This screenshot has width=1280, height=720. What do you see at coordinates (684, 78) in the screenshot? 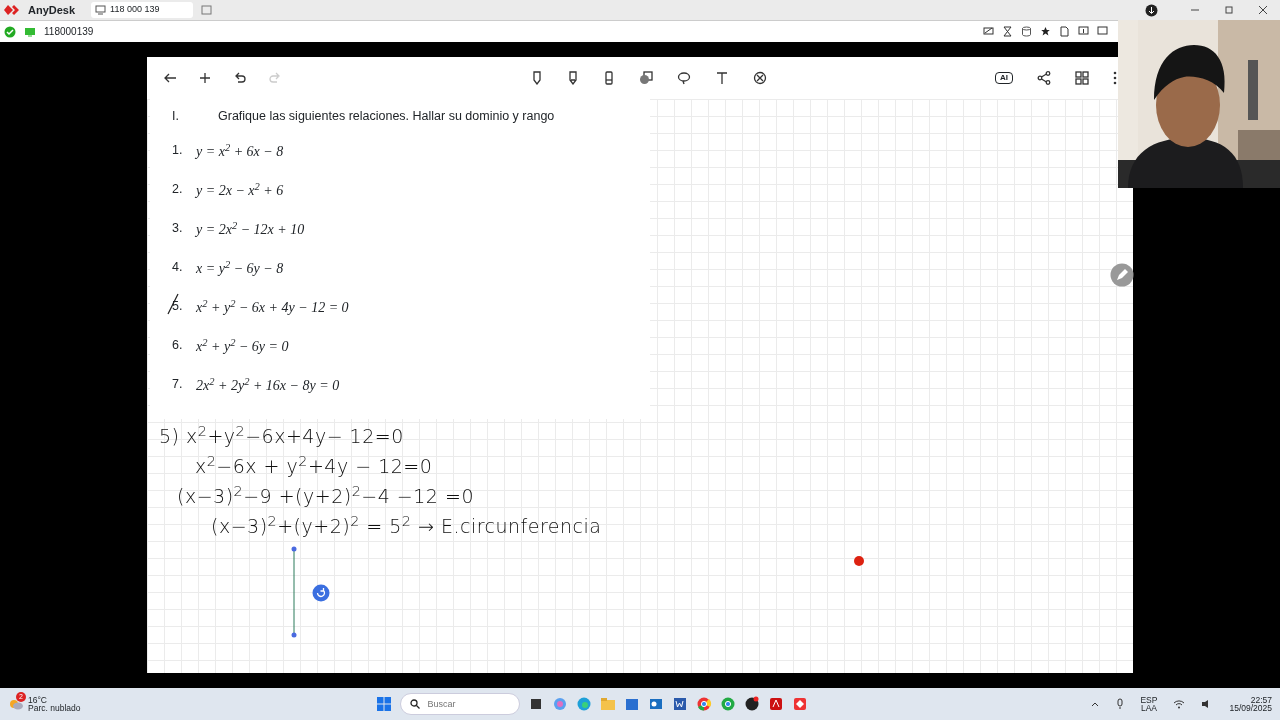
I see `lasso-icon` at bounding box center [684, 78].